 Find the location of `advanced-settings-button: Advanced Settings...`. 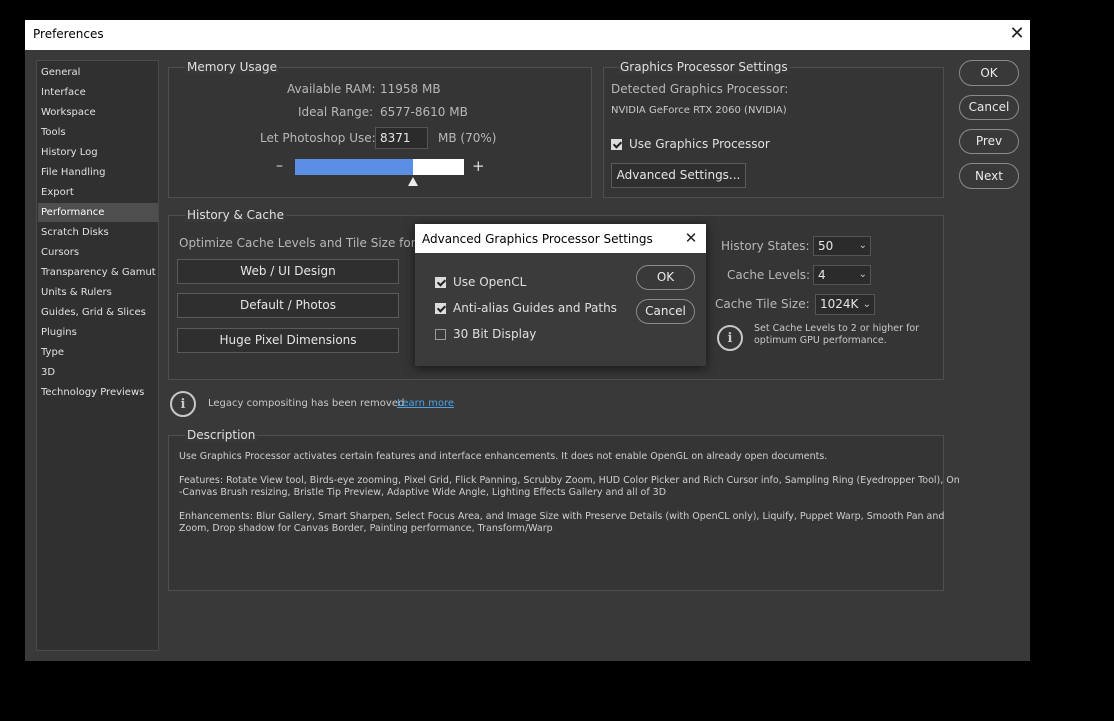

advanced-settings-button: Advanced Settings... is located at coordinates (678, 175).